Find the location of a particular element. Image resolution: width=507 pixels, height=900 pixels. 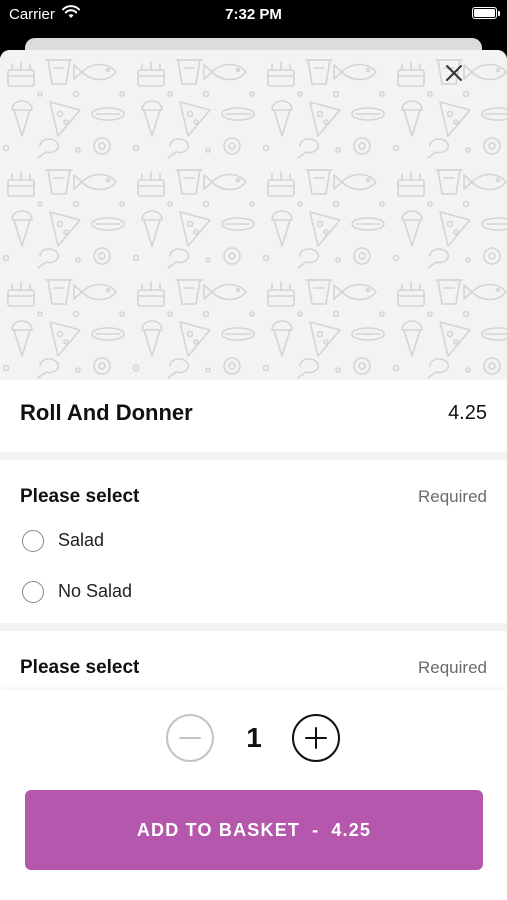

quantity-stepper: 1 is located at coordinates (253, 738).